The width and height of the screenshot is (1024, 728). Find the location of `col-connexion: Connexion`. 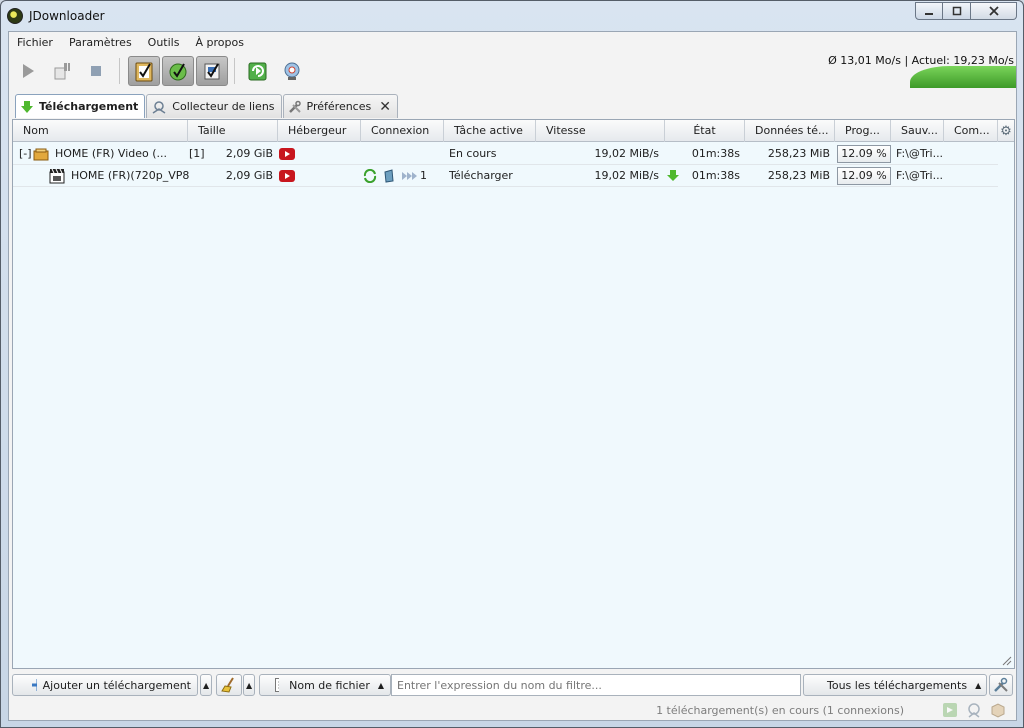

col-connexion: Connexion is located at coordinates (402, 131).